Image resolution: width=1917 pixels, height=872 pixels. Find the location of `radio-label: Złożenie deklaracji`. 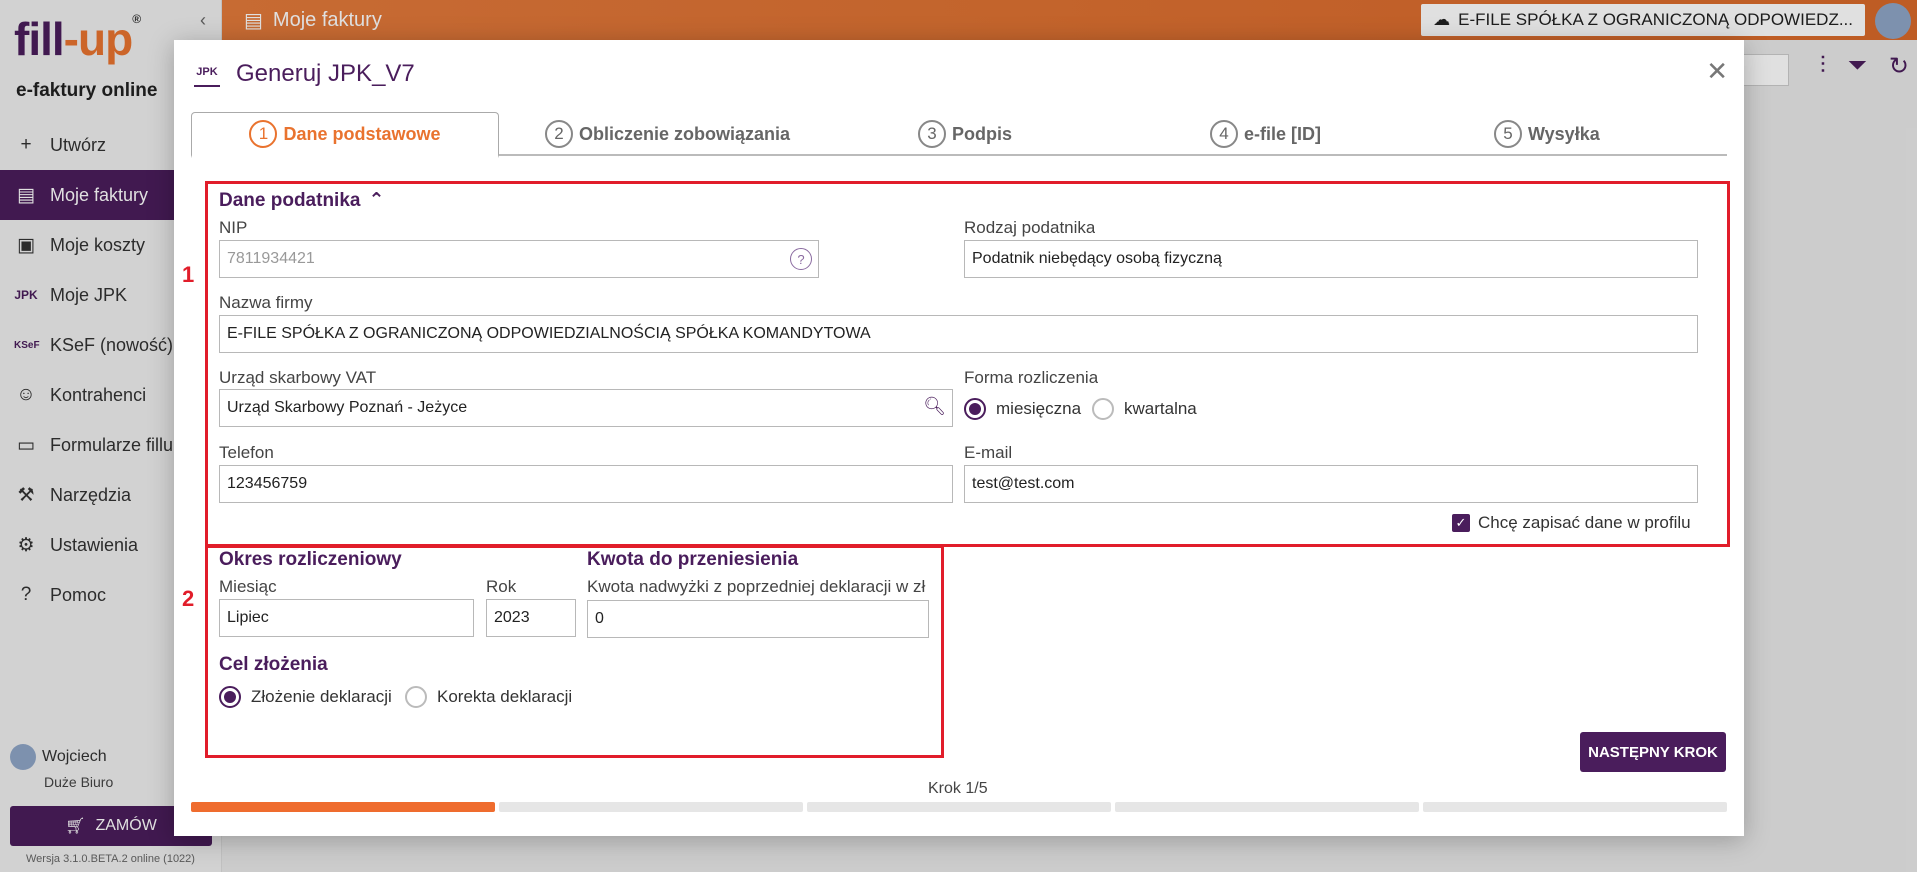

radio-label: Złożenie deklaracji is located at coordinates (321, 696).